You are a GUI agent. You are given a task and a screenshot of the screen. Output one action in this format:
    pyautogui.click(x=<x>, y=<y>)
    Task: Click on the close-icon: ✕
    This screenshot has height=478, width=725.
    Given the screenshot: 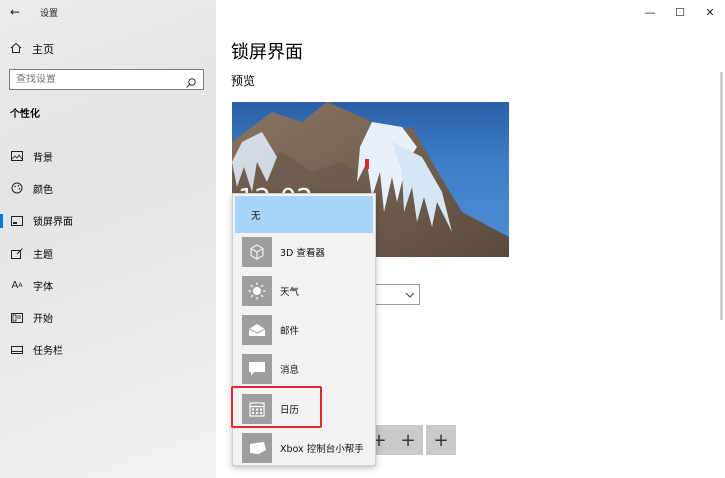 What is the action you would take?
    pyautogui.click(x=710, y=12)
    